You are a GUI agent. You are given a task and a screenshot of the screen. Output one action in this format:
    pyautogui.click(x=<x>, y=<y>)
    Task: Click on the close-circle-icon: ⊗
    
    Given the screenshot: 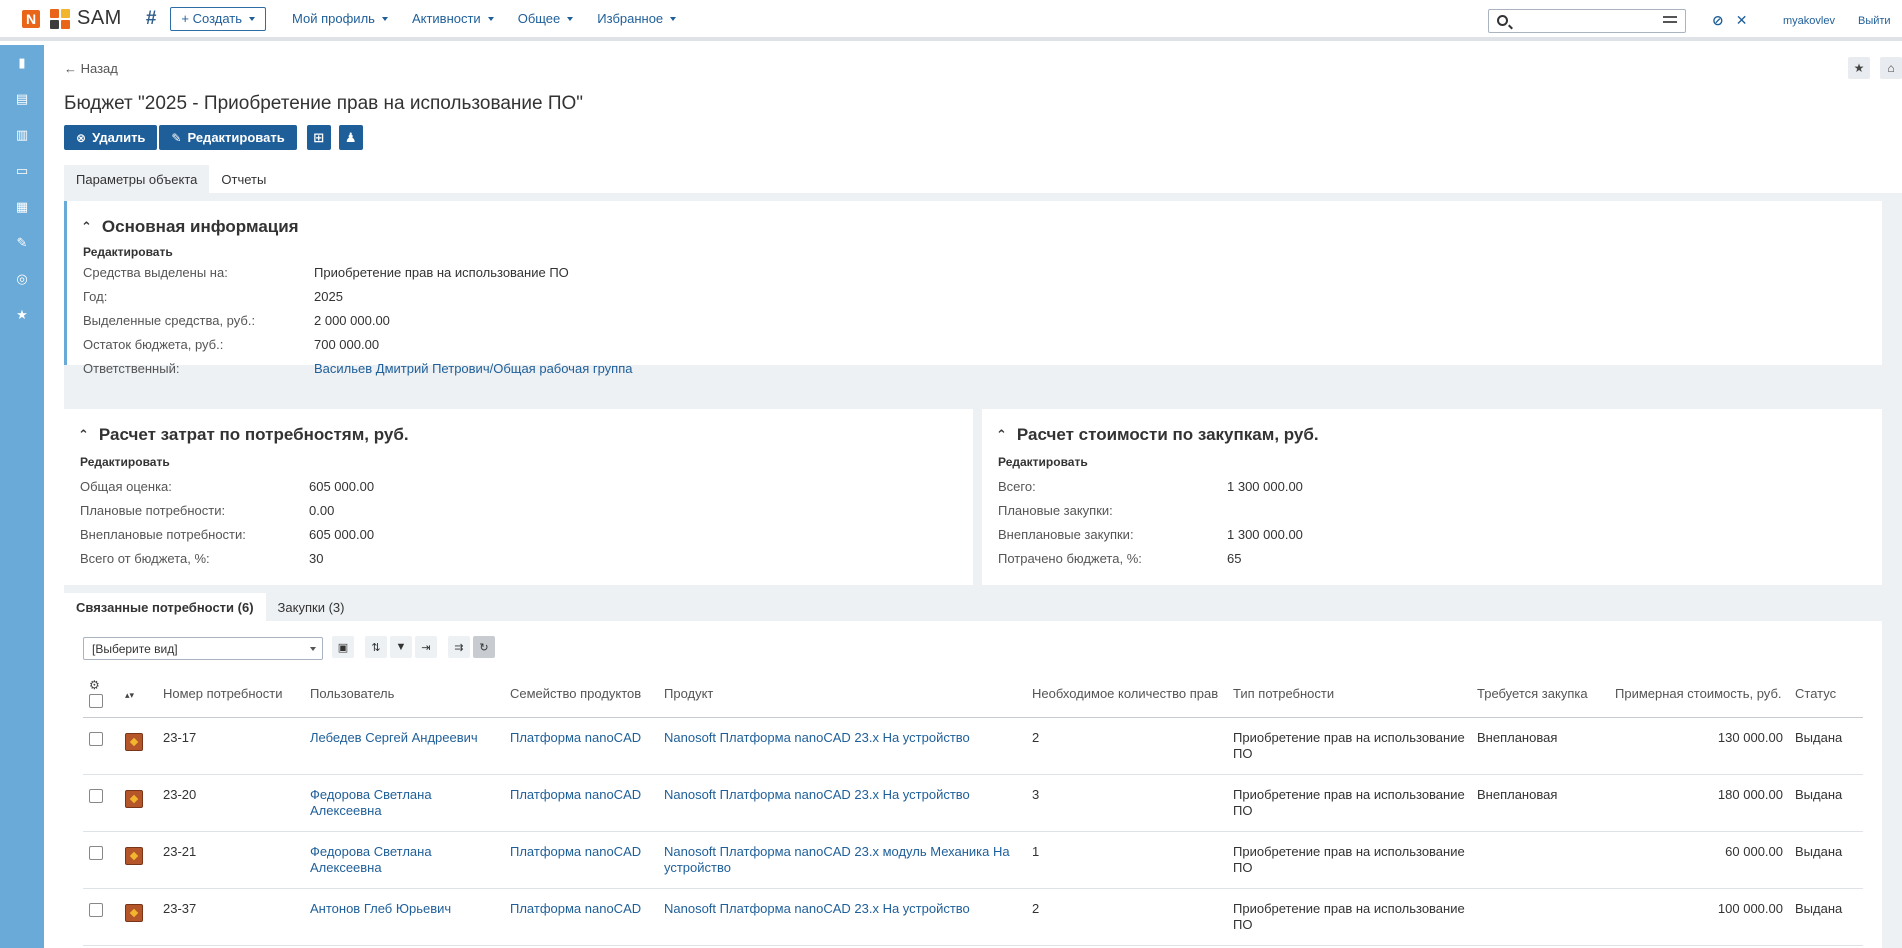 What is the action you would take?
    pyautogui.click(x=81, y=137)
    